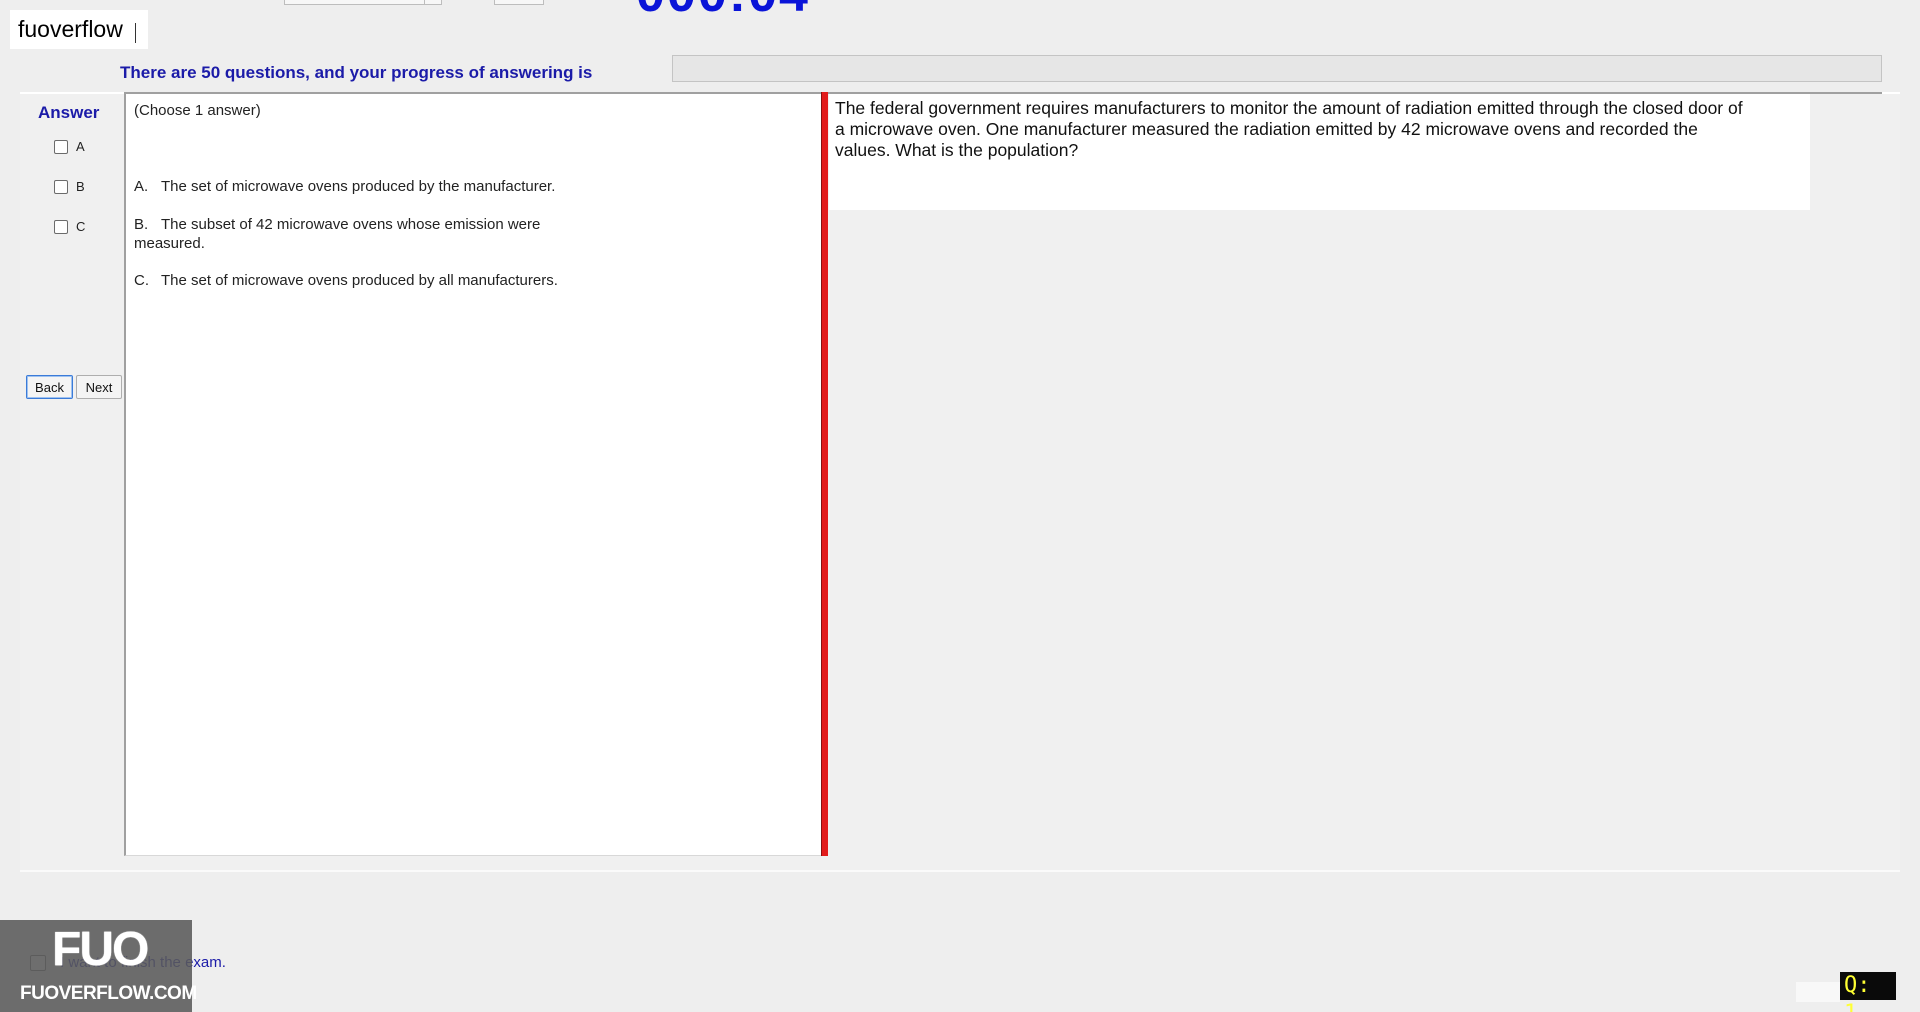 Image resolution: width=1920 pixels, height=1012 pixels. I want to click on app-title: fuoverflow, so click(79, 29).